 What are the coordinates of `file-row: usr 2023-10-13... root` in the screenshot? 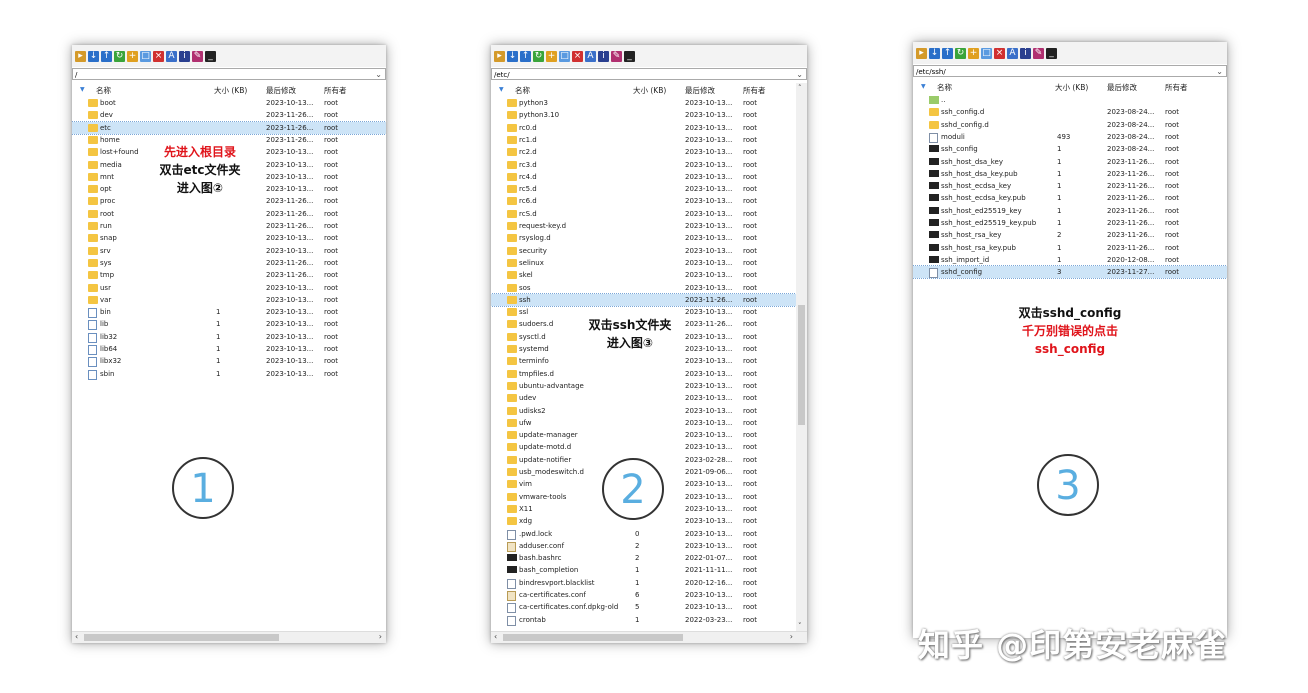 It's located at (229, 288).